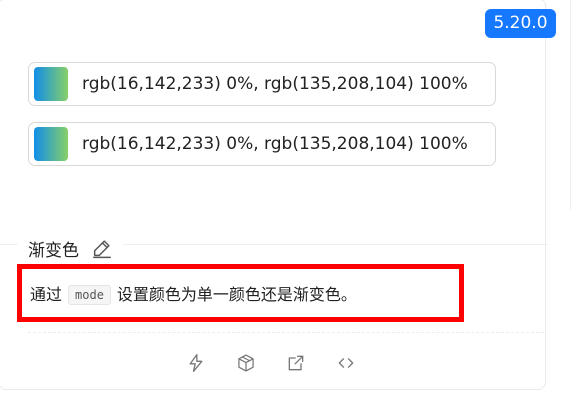 The image size is (576, 400). I want to click on section-description: 通过 mode 设置颜色为单一颜色还是渐变色。, so click(193, 293).